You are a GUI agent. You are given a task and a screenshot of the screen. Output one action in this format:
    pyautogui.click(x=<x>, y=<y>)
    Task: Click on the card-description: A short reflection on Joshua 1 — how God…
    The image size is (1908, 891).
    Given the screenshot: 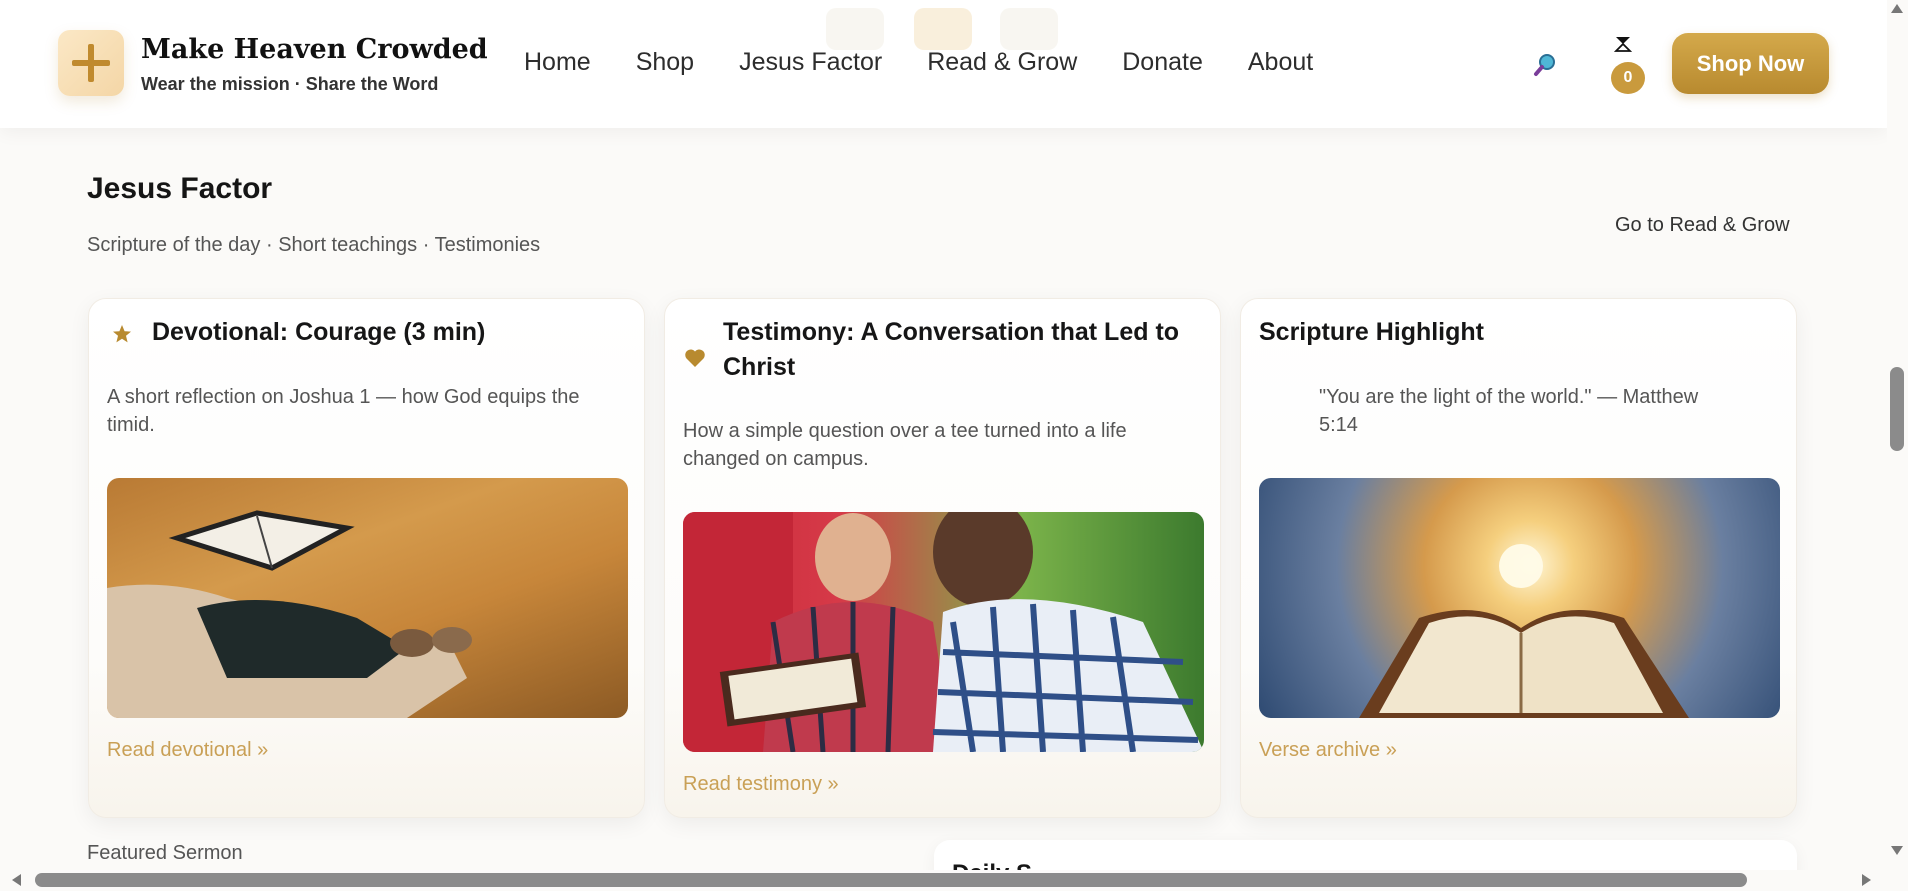 What is the action you would take?
    pyautogui.click(x=343, y=411)
    